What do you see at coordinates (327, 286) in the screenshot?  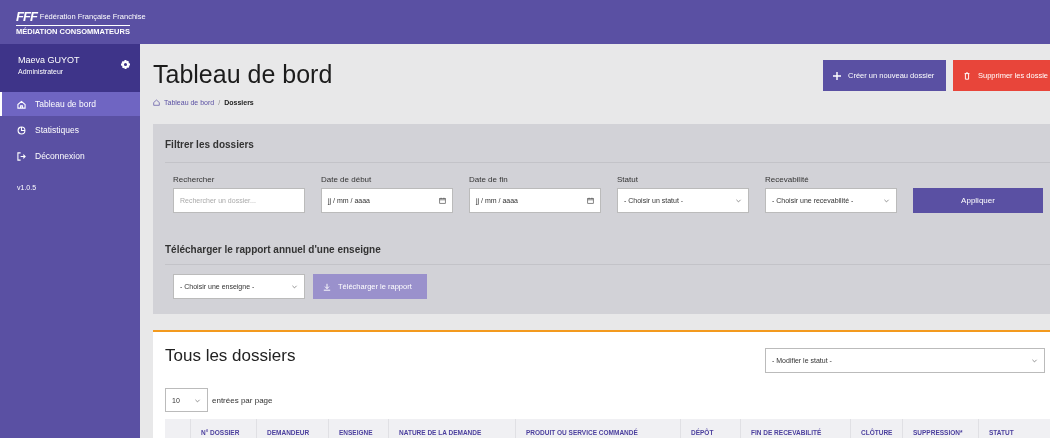 I see `download-icon` at bounding box center [327, 286].